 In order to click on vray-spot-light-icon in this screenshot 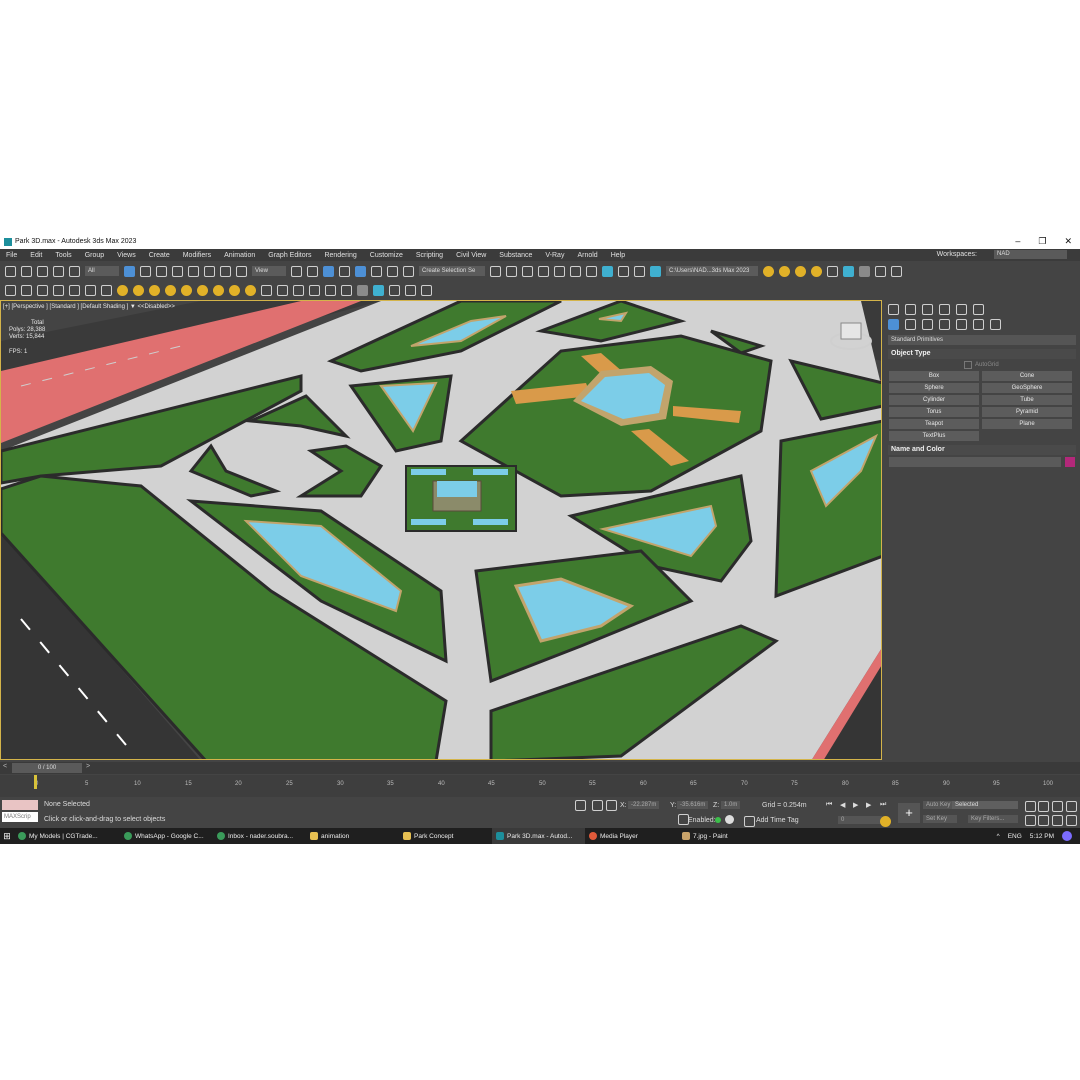, I will do `click(122, 290)`.